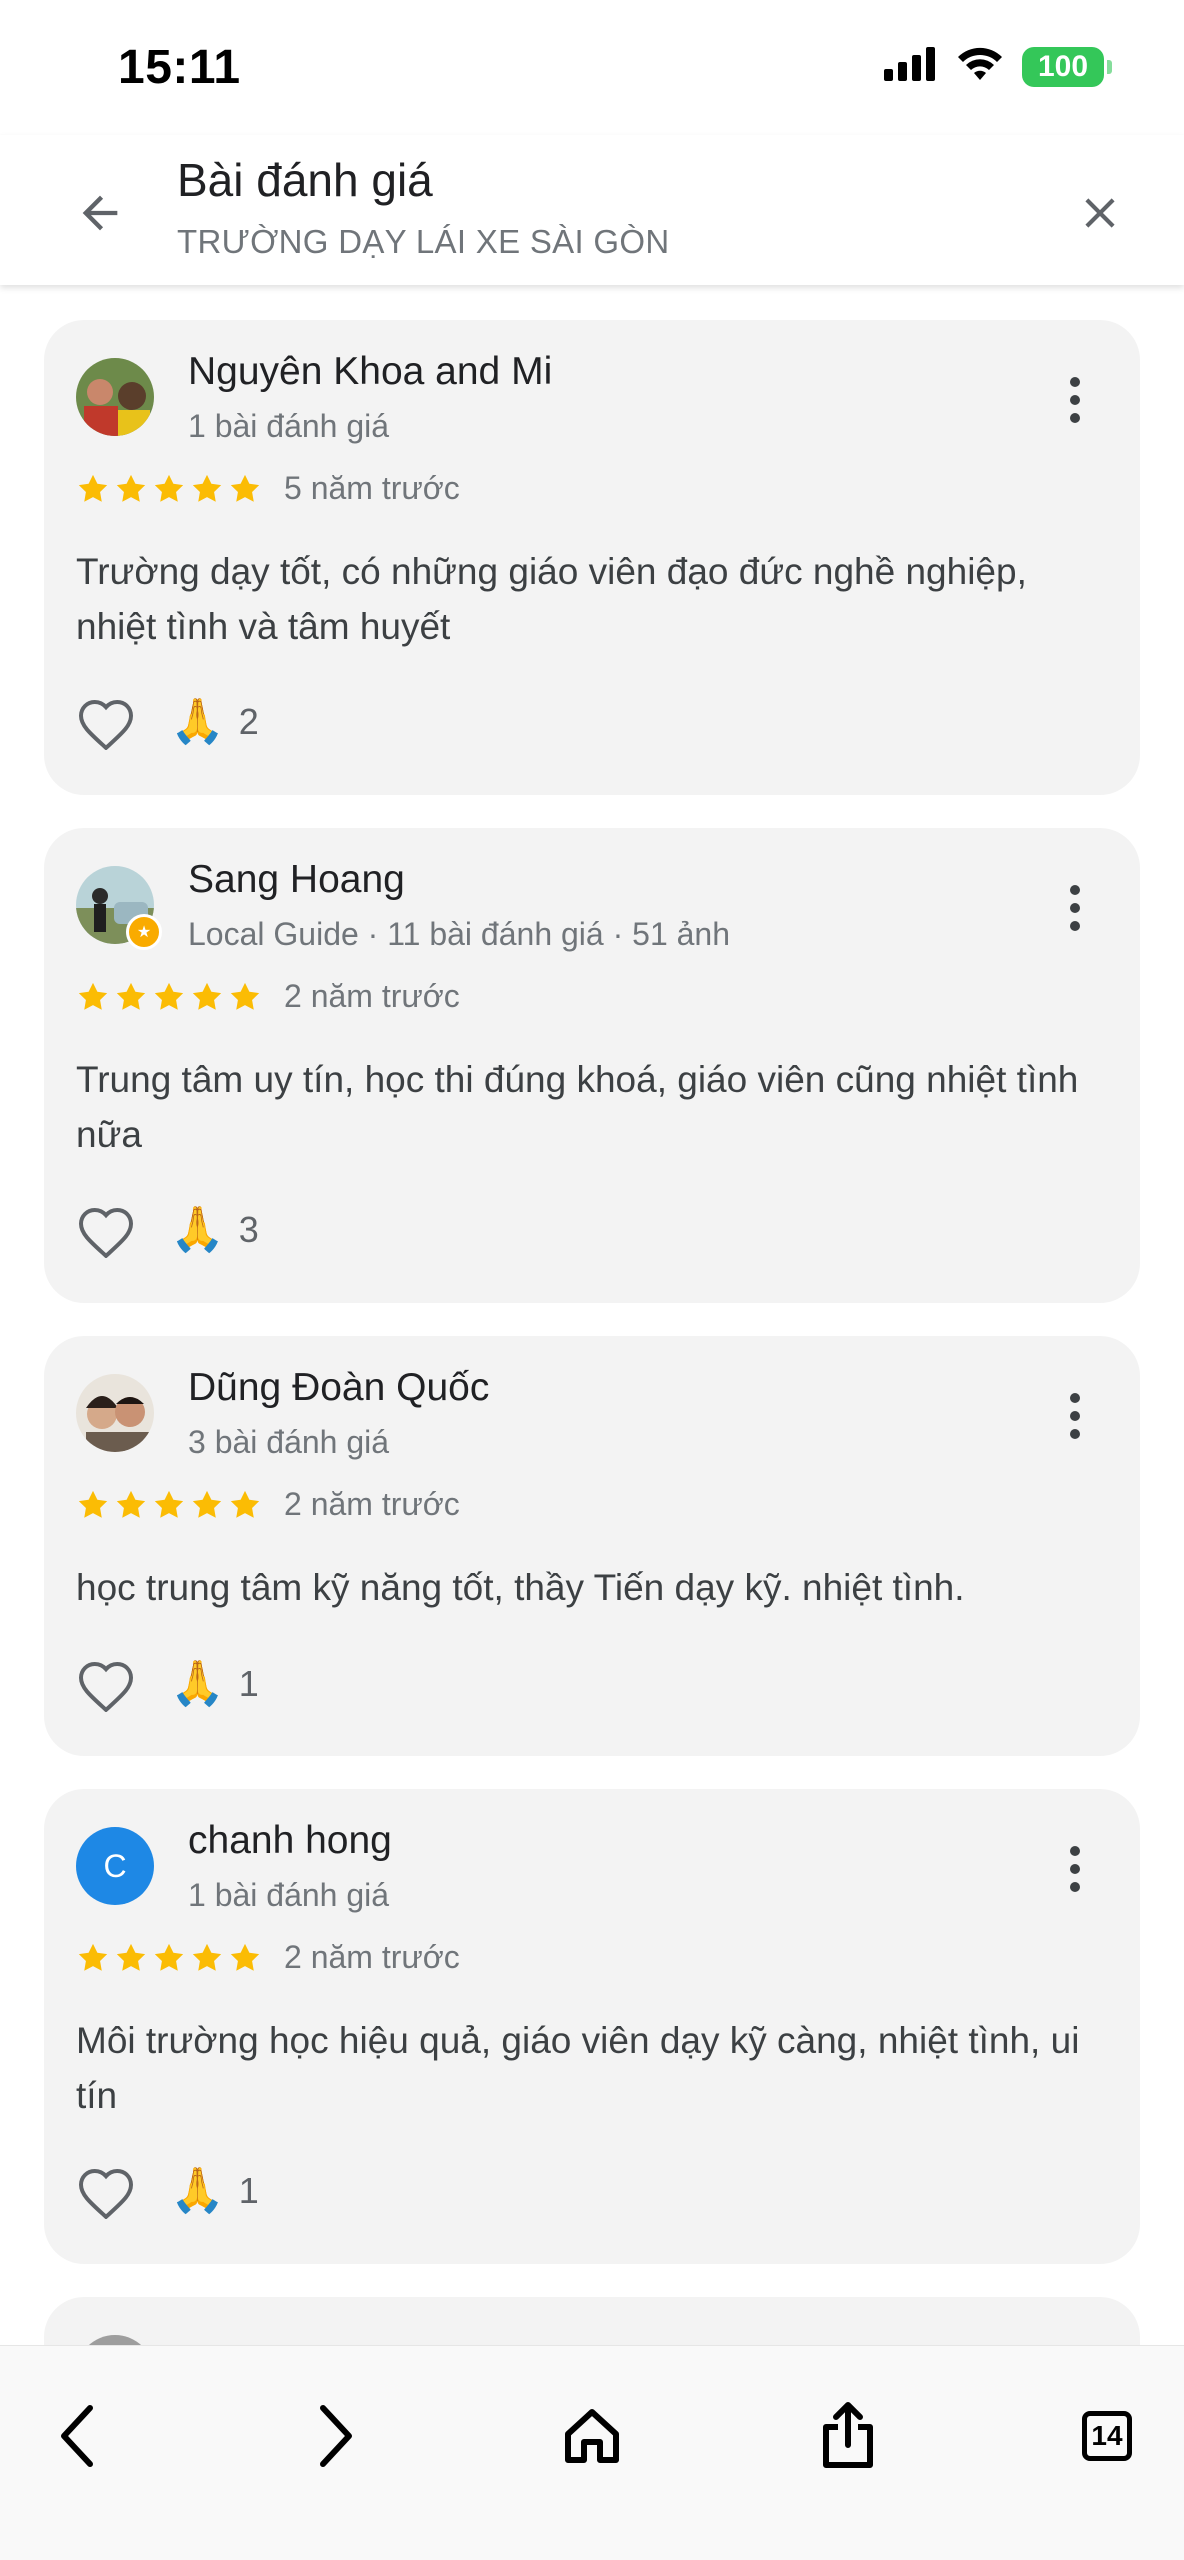 This screenshot has width=1184, height=2560. Describe the element at coordinates (338, 1388) in the screenshot. I see `reviewer-name: Dũng Đoàn Quốc` at that location.